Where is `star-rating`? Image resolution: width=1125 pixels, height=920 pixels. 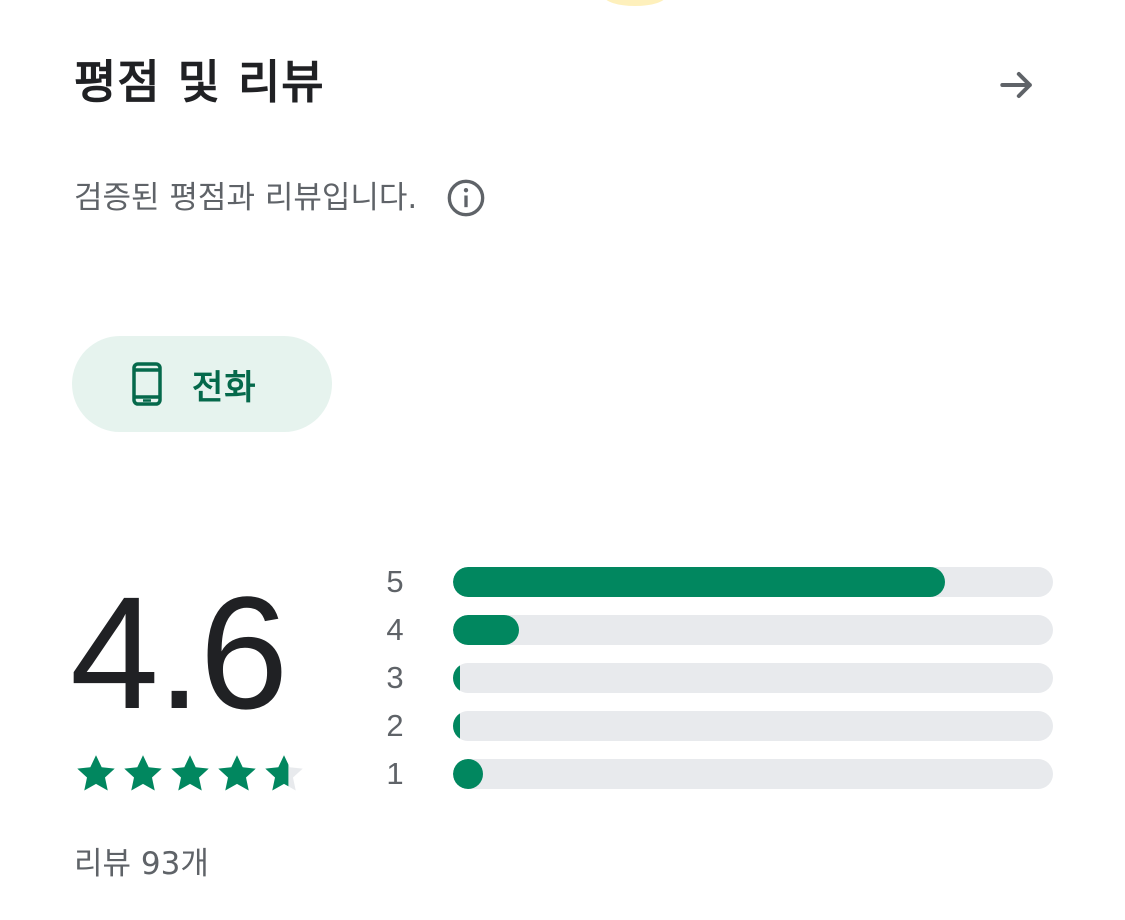 star-rating is located at coordinates (190, 774).